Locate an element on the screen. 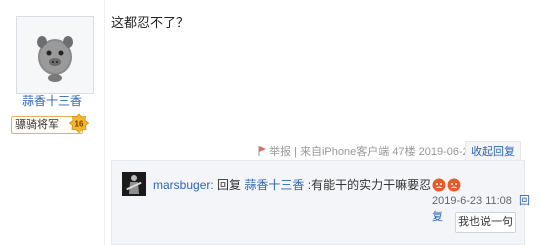 The height and width of the screenshot is (245, 540). report-link: 举报 is located at coordinates (274, 152).